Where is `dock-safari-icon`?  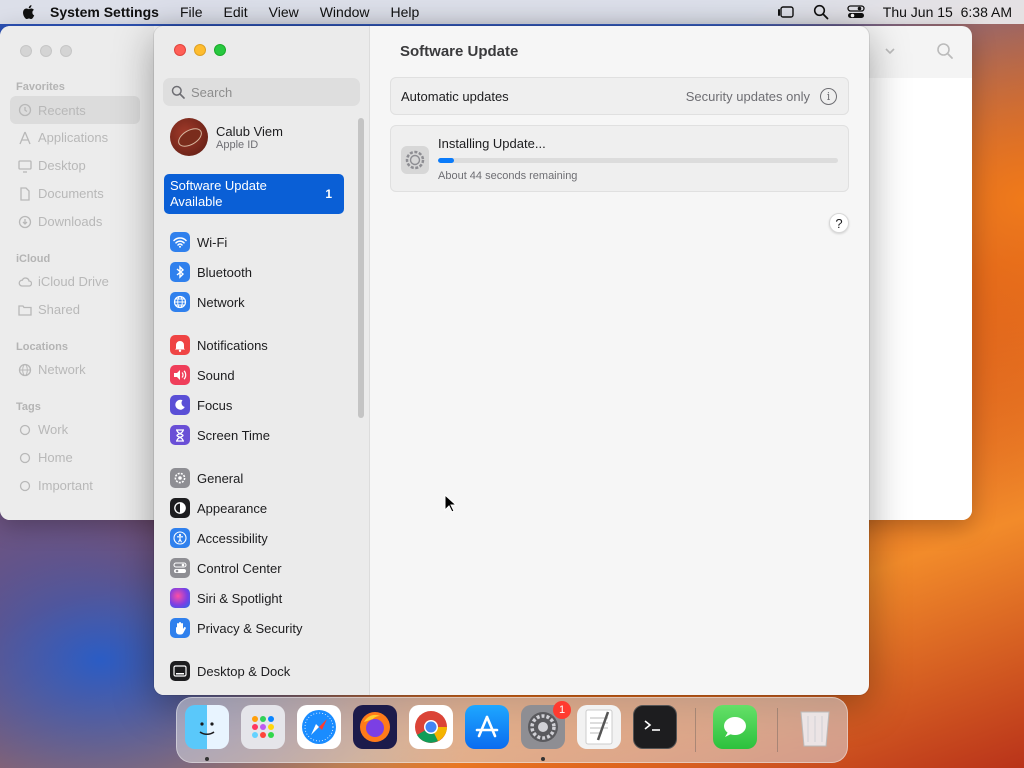
dock-safari-icon is located at coordinates (319, 727).